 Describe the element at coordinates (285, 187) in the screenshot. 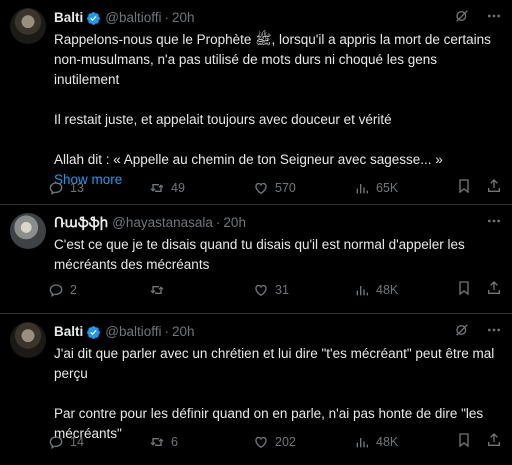

I see `like-count: 570` at that location.